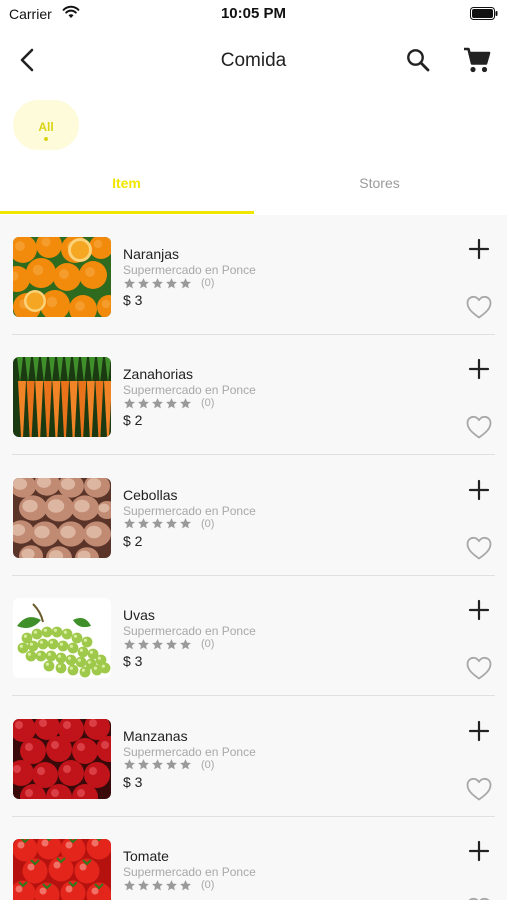 Image resolution: width=507 pixels, height=900 pixels. I want to click on tab-item: Item, so click(127, 189).